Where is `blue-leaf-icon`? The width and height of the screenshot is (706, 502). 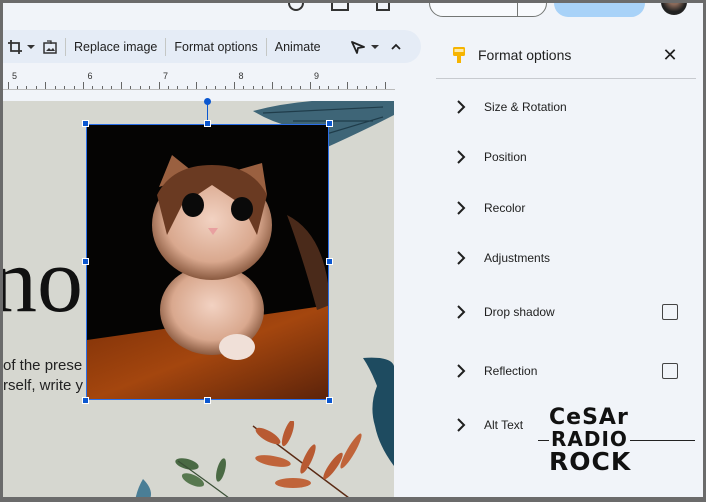
blue-leaf-icon is located at coordinates (143, 488).